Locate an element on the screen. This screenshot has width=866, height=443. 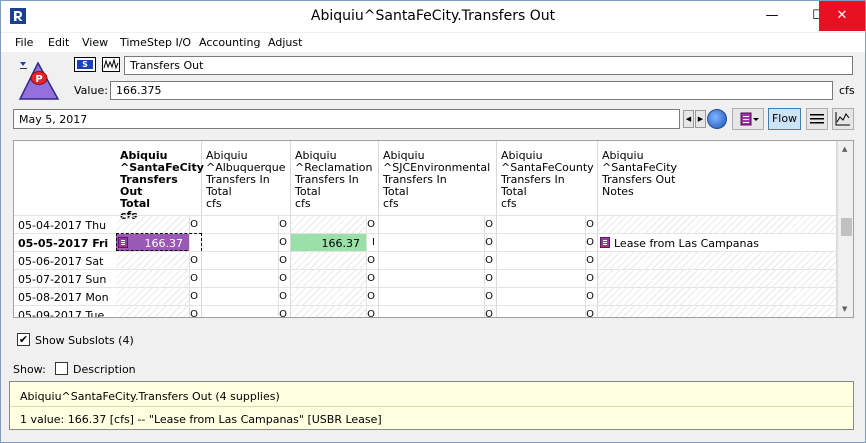
scroll-down-icon: ▼ is located at coordinates (844, 309).